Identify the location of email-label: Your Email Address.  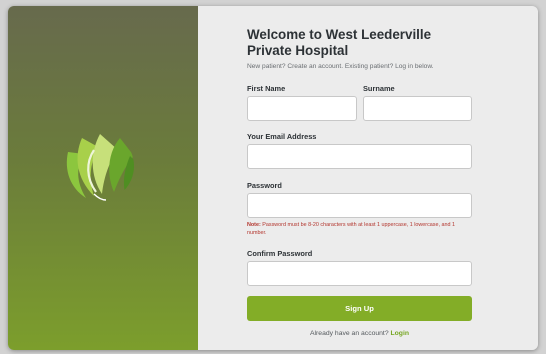
(282, 136).